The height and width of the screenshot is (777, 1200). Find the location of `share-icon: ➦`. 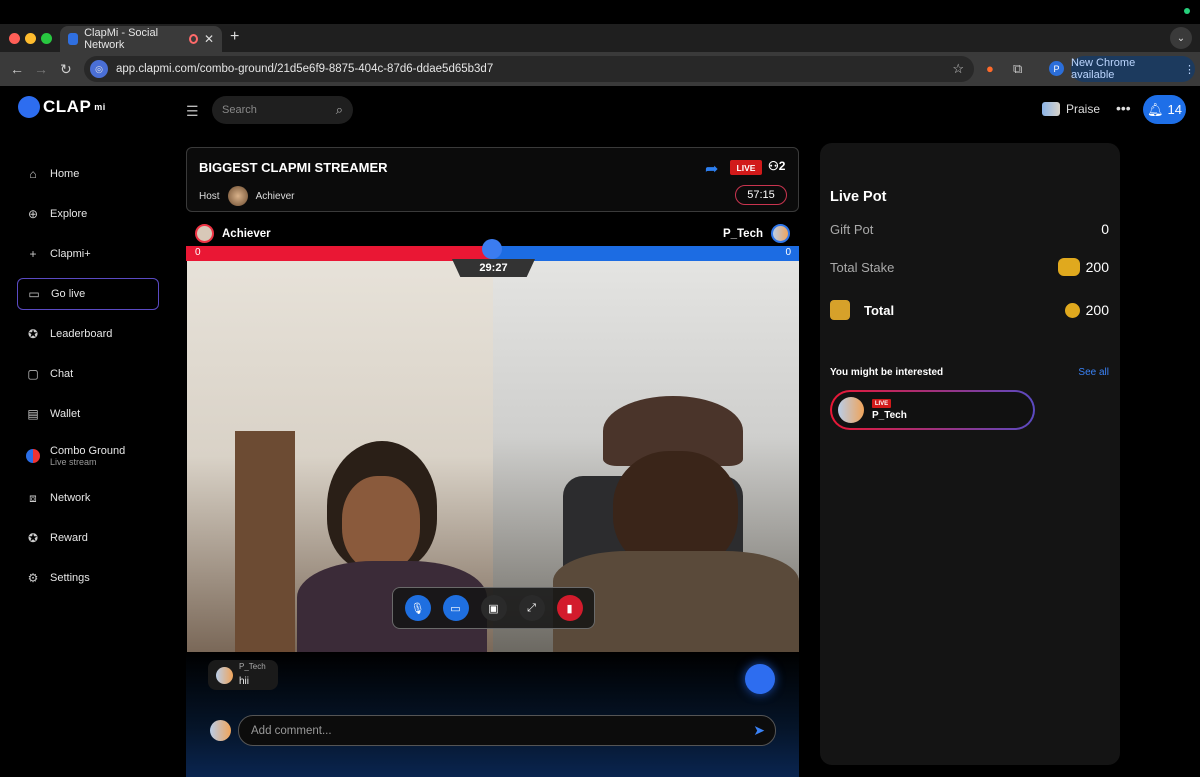

share-icon: ➦ is located at coordinates (711, 169).